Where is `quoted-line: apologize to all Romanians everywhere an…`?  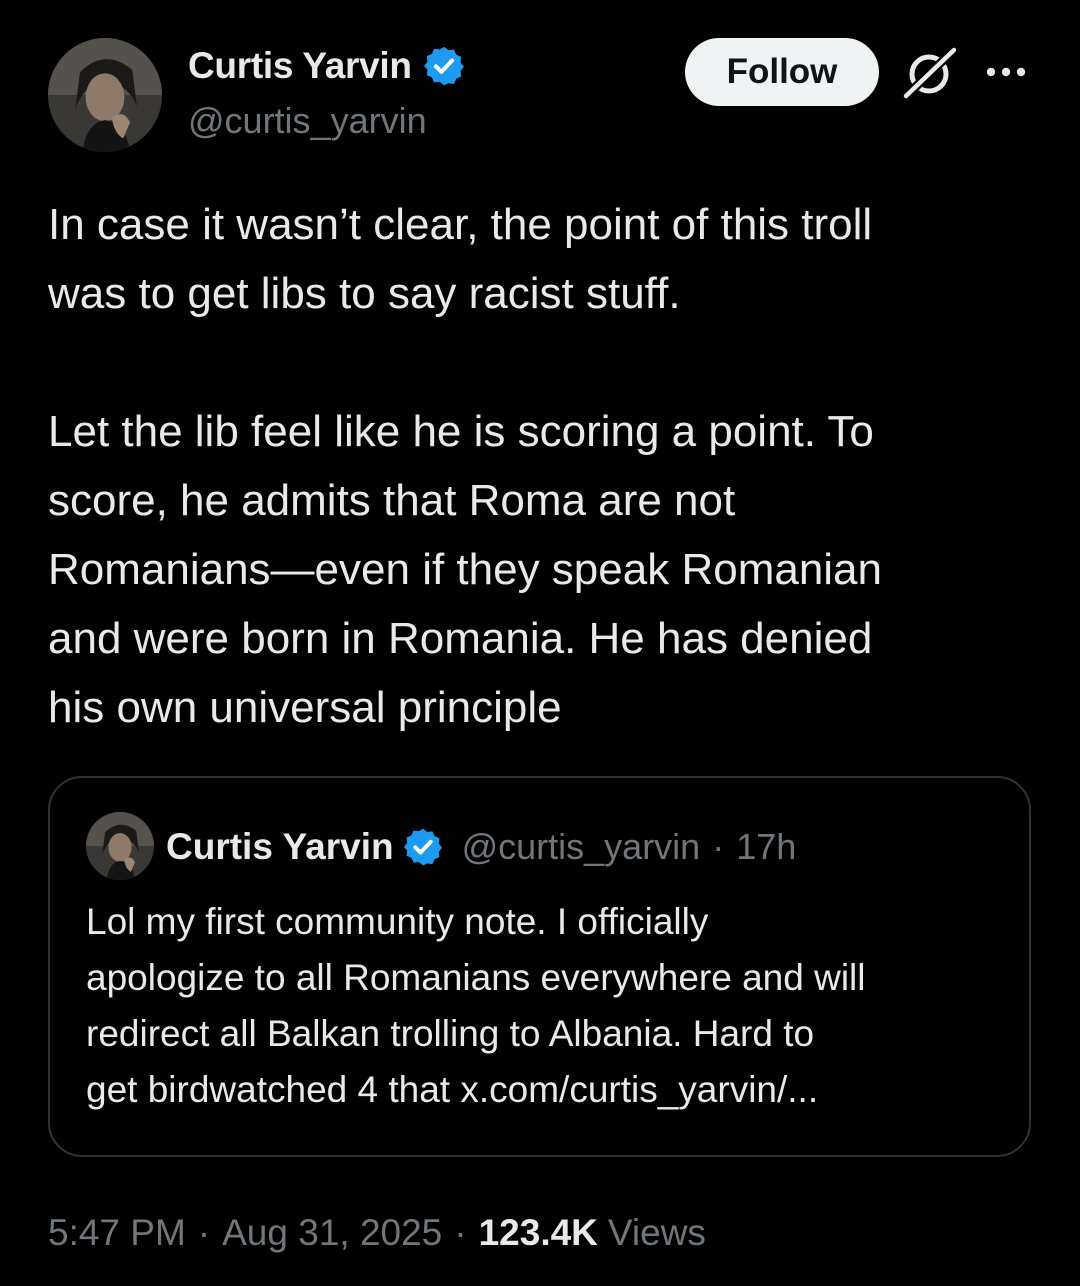
quoted-line: apologize to all Romanians everywhere an… is located at coordinates (476, 977).